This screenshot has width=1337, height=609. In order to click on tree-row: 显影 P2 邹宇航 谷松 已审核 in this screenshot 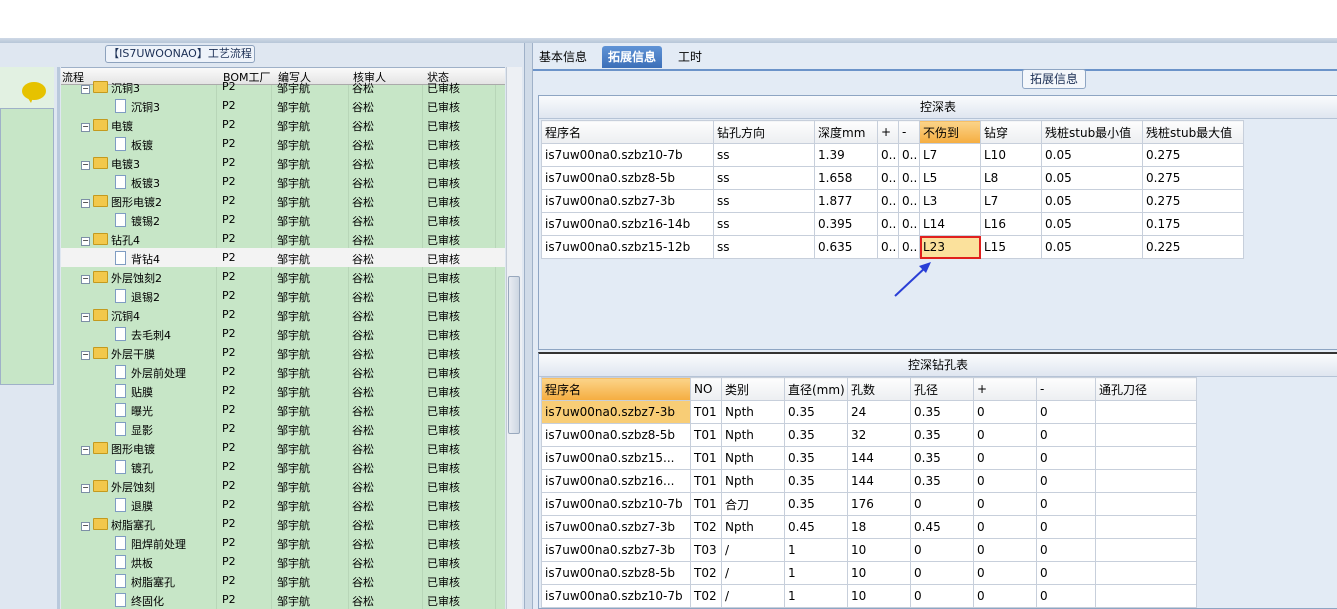, I will do `click(283, 428)`.